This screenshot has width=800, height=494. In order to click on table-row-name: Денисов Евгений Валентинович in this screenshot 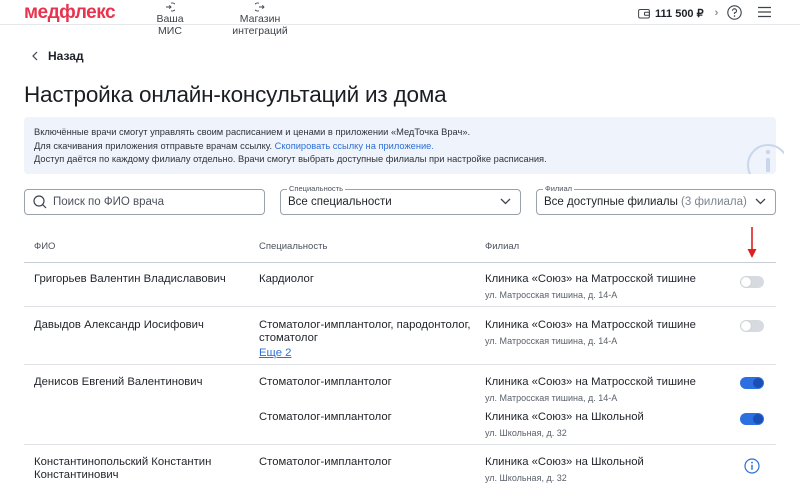, I will do `click(118, 382)`.